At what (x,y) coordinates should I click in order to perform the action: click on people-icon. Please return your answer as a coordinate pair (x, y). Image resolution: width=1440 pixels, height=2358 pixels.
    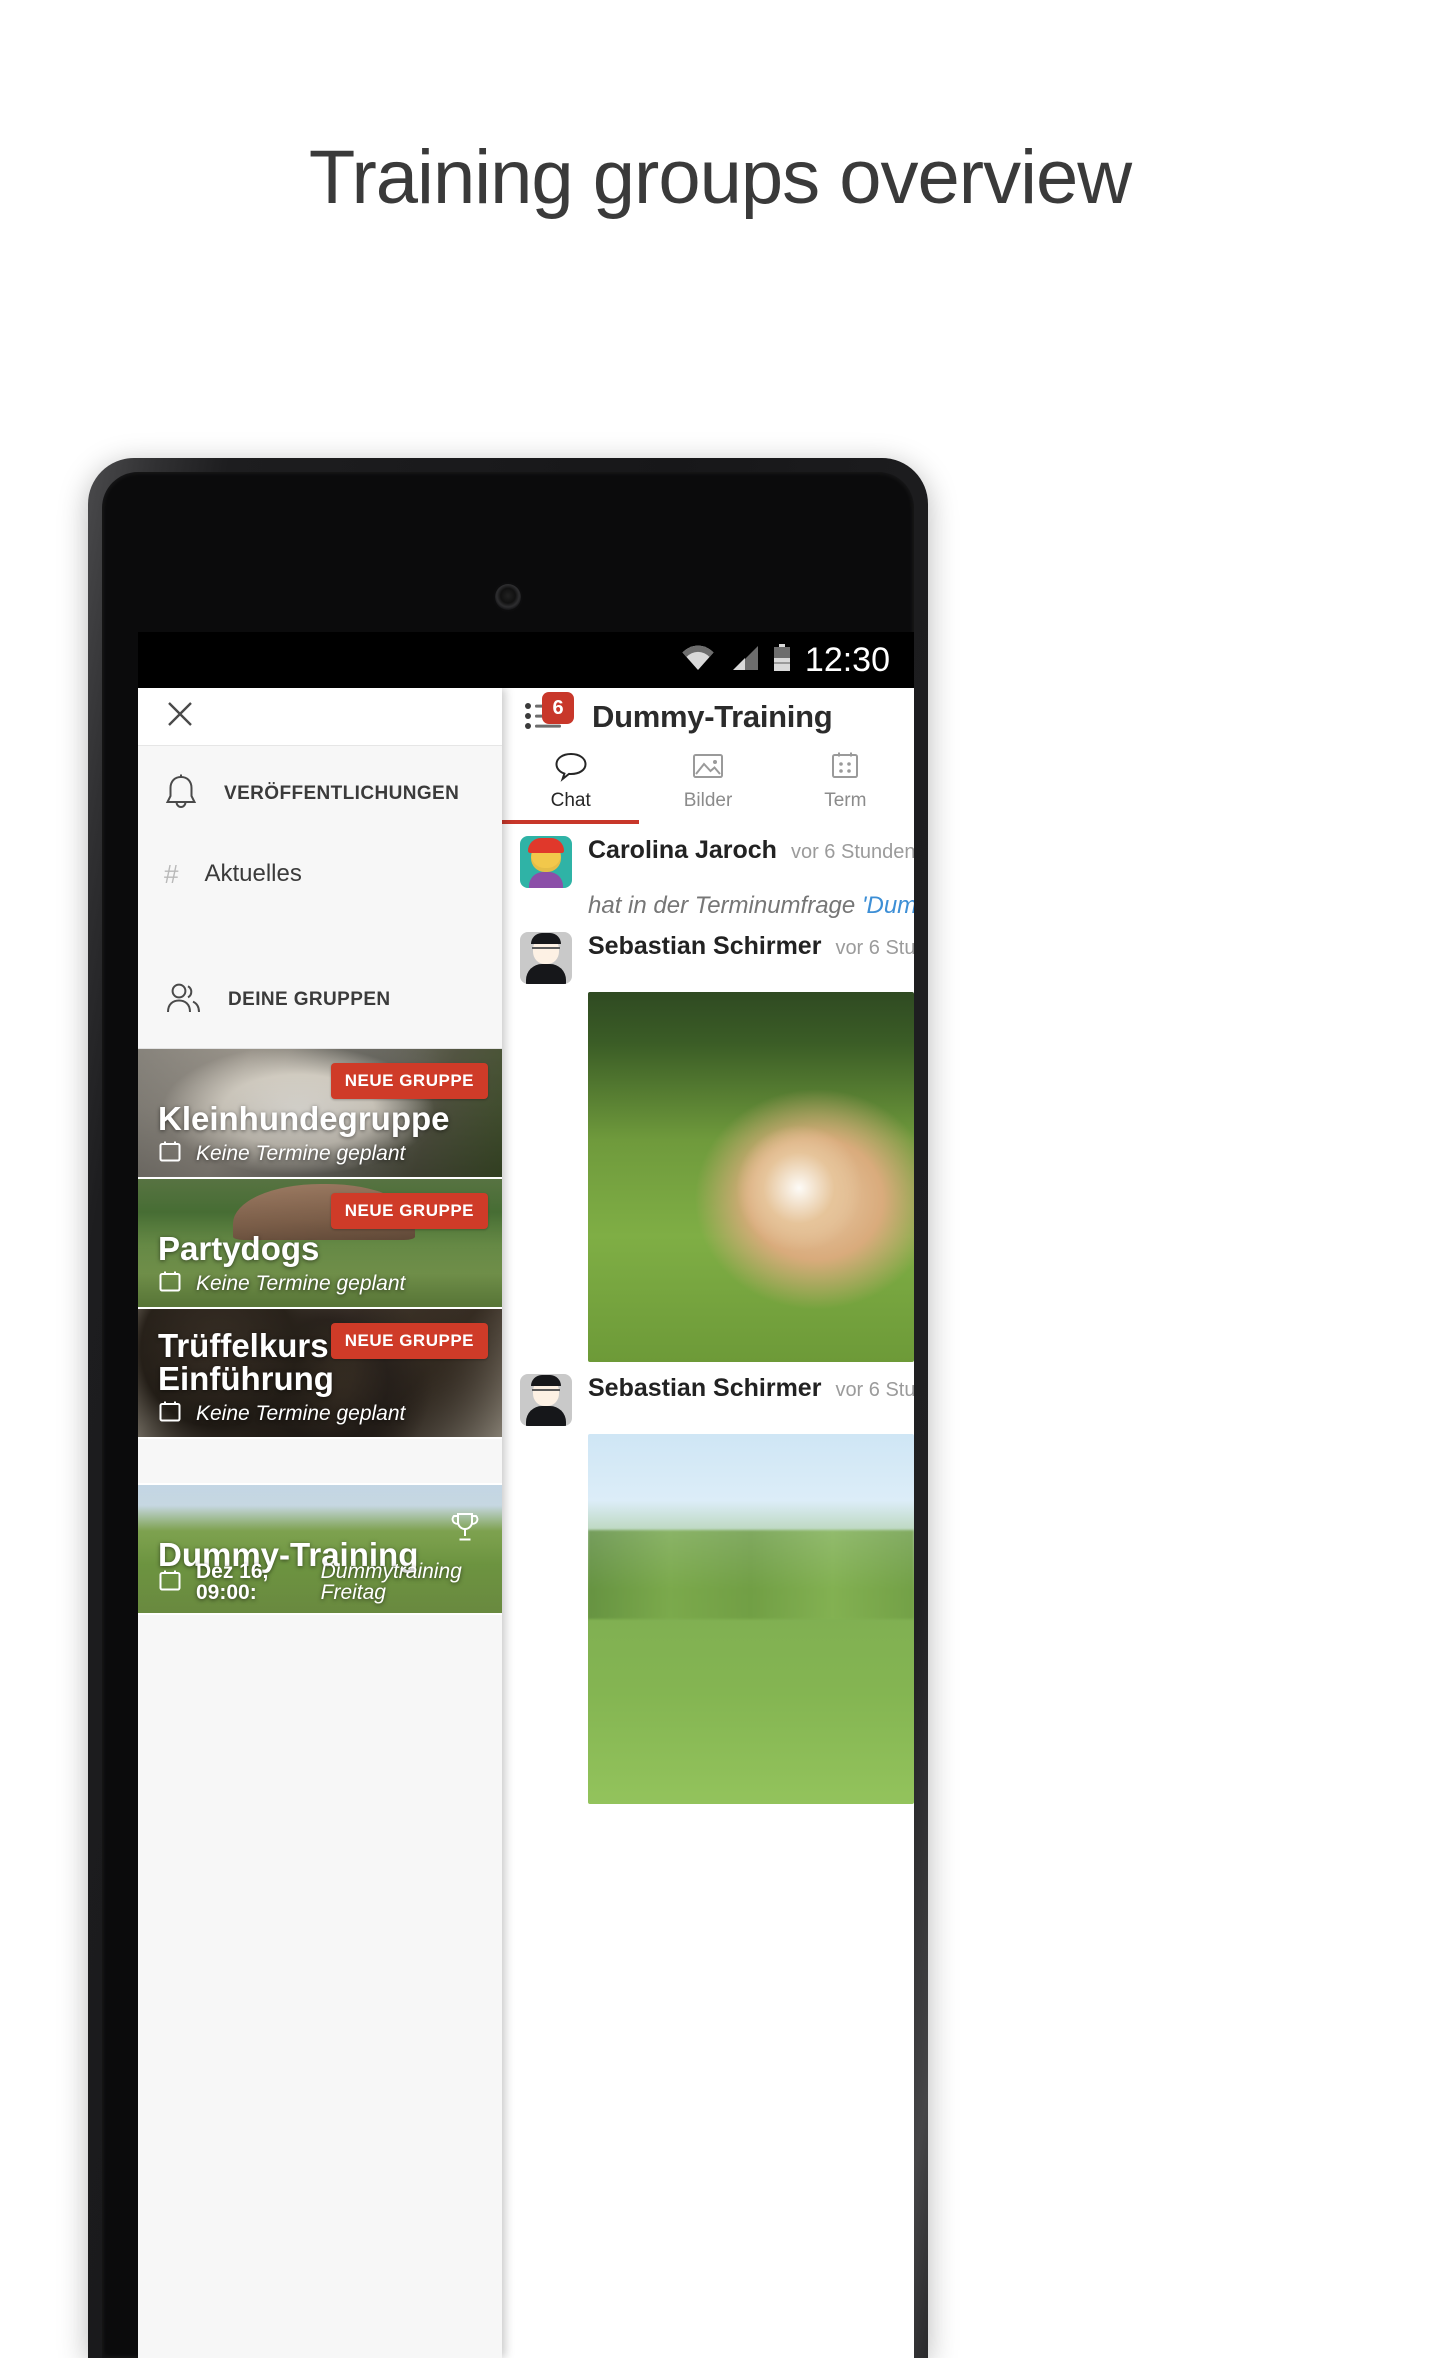
    Looking at the image, I should click on (183, 1000).